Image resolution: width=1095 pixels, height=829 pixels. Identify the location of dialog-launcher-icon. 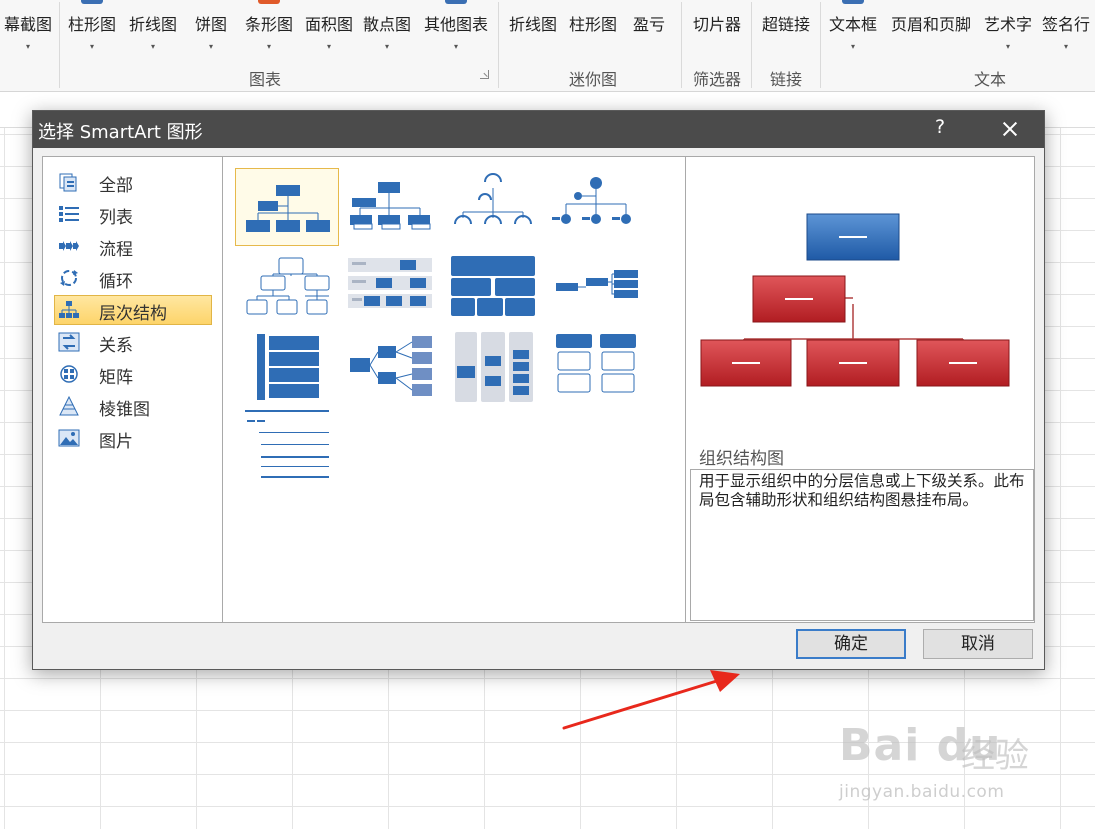
(484, 74).